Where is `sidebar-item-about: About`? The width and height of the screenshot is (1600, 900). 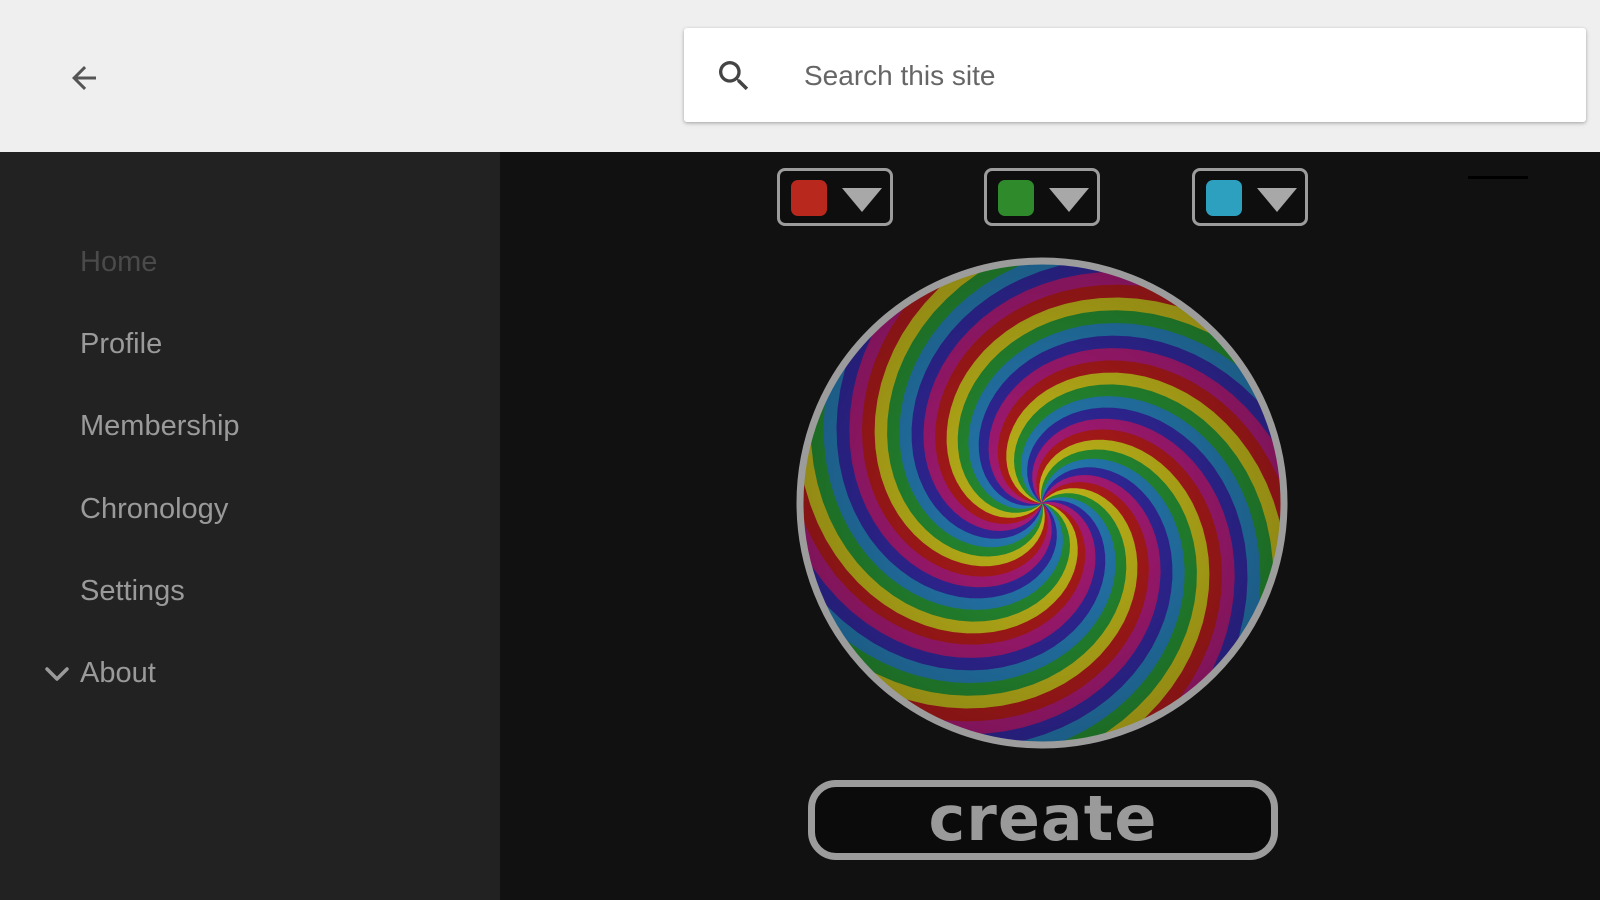 sidebar-item-about: About is located at coordinates (118, 673).